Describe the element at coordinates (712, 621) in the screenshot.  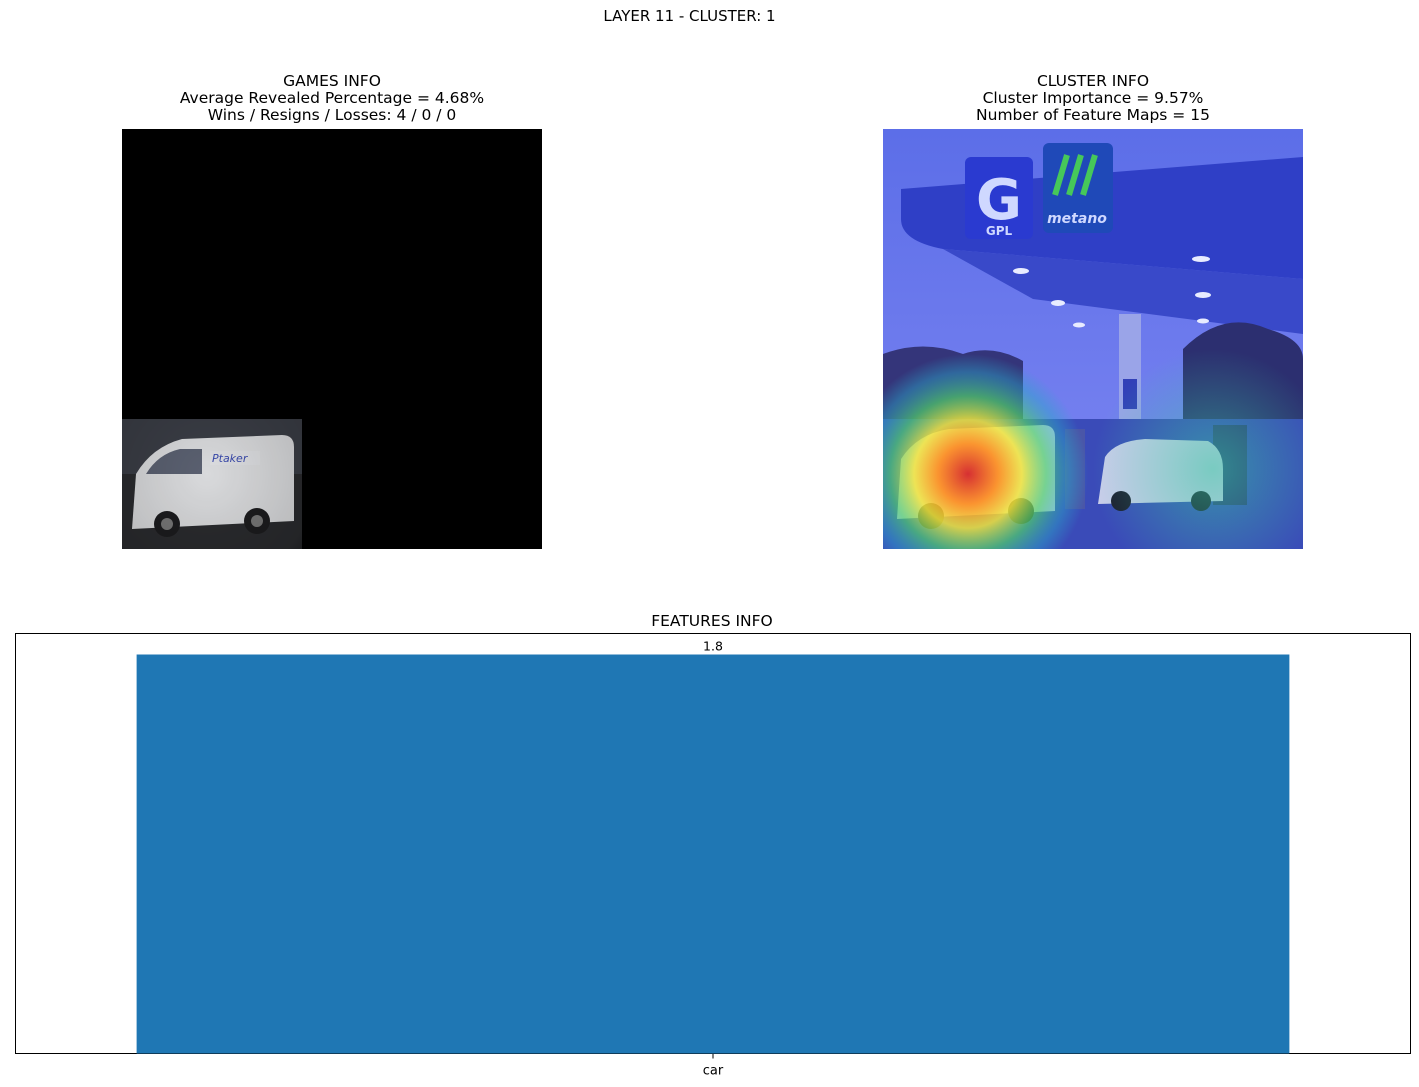
I see `chart-title: FEATURES INFO` at that location.